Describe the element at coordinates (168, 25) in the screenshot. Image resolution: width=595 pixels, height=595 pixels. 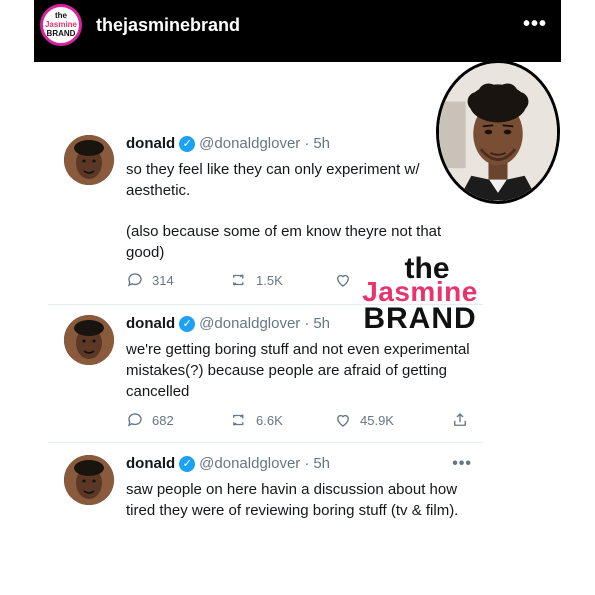
I see `account-username: thejasminebrand` at that location.